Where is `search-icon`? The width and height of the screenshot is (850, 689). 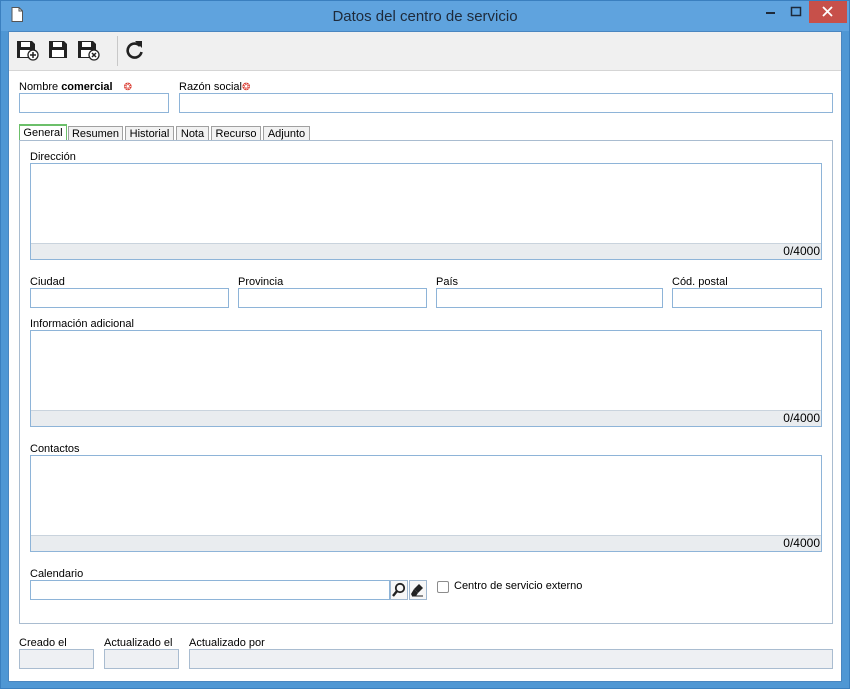 search-icon is located at coordinates (399, 589).